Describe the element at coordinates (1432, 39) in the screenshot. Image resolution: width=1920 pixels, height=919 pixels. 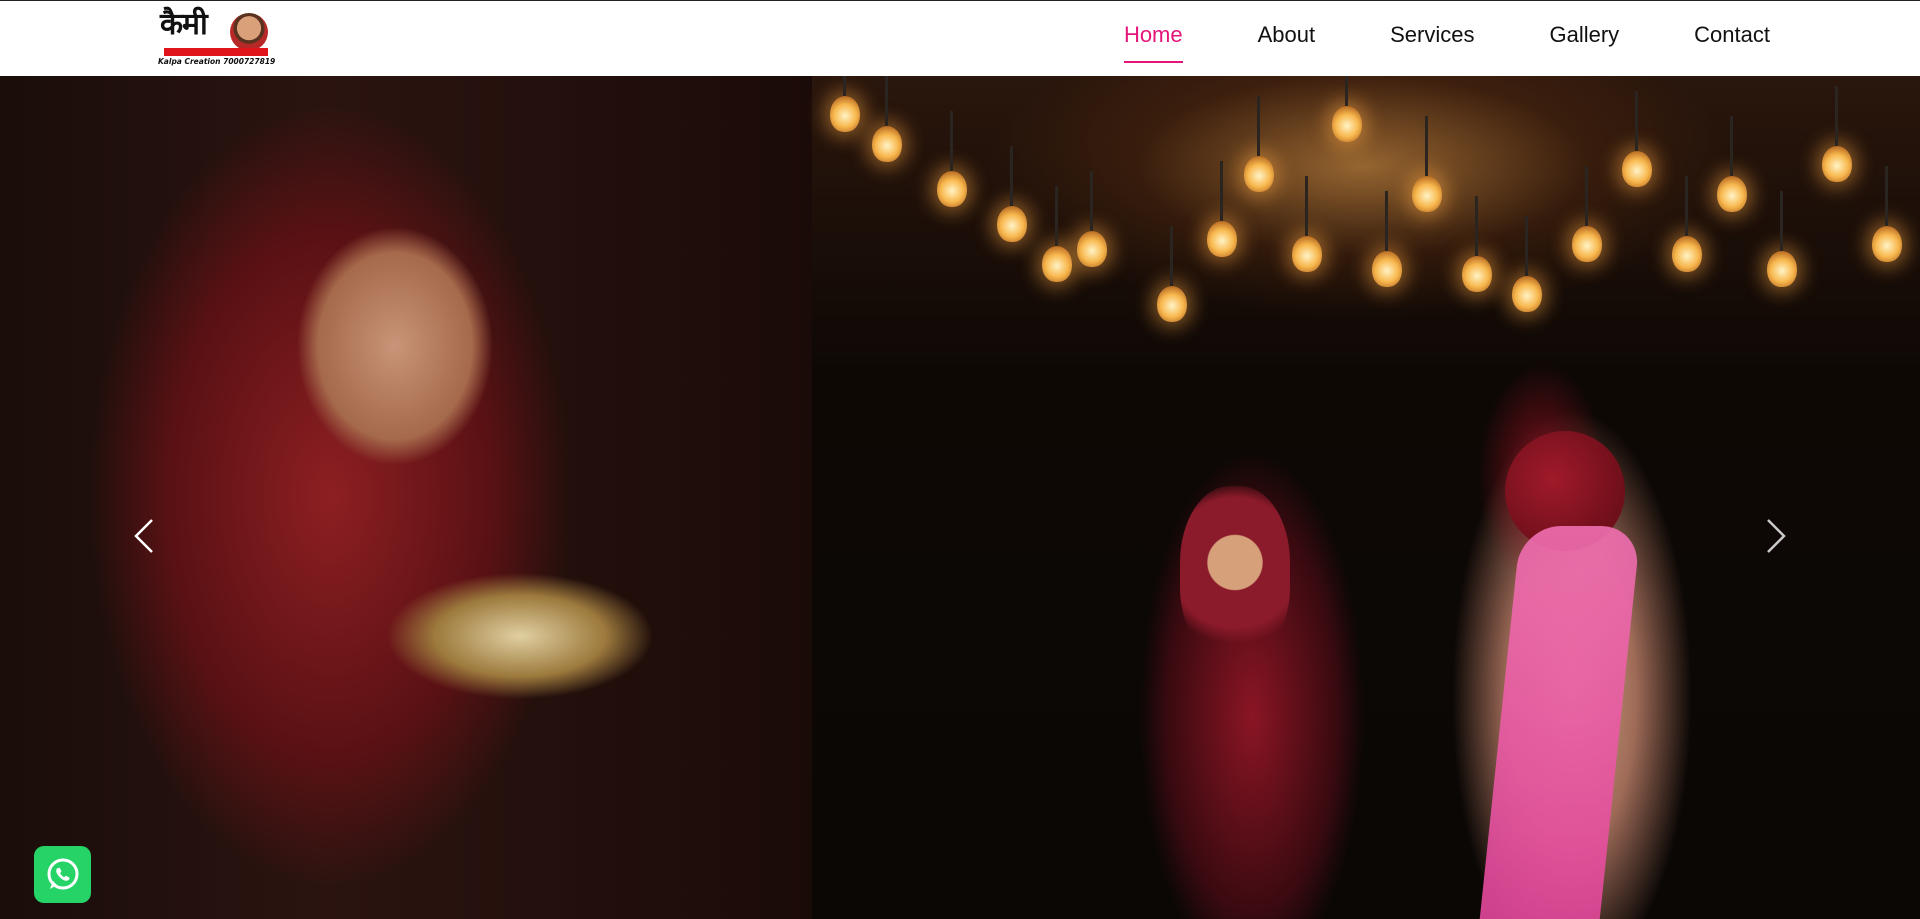
I see `nav-services: Services` at that location.